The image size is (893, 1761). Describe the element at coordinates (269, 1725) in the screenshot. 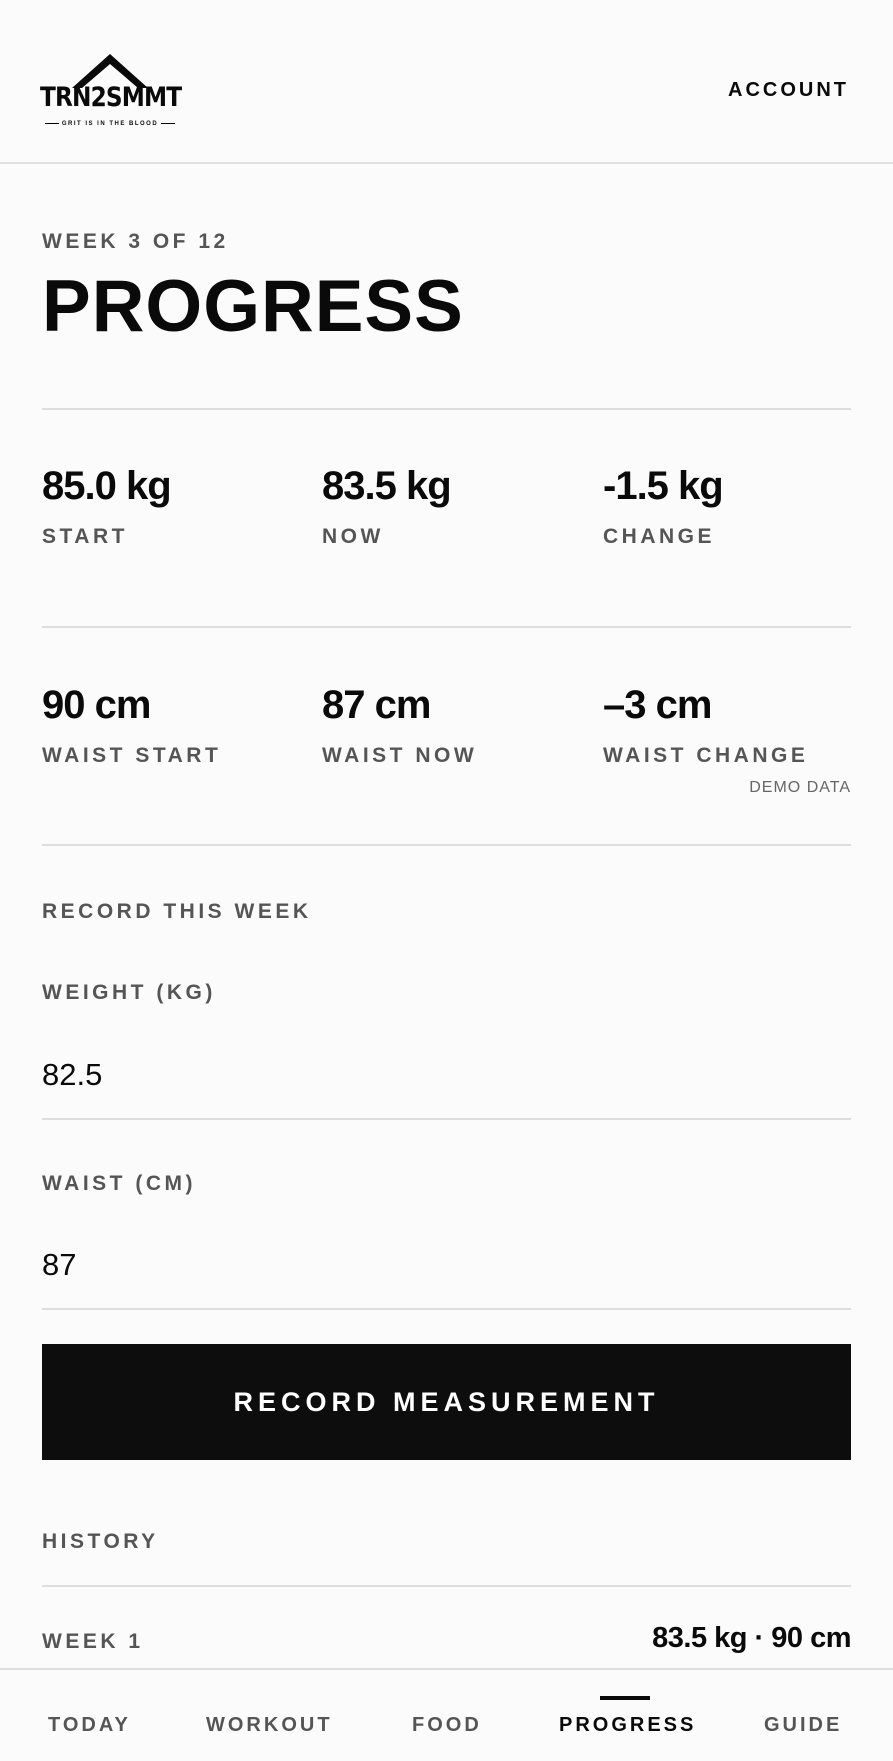

I see `tab-workout: WORKOUT` at that location.